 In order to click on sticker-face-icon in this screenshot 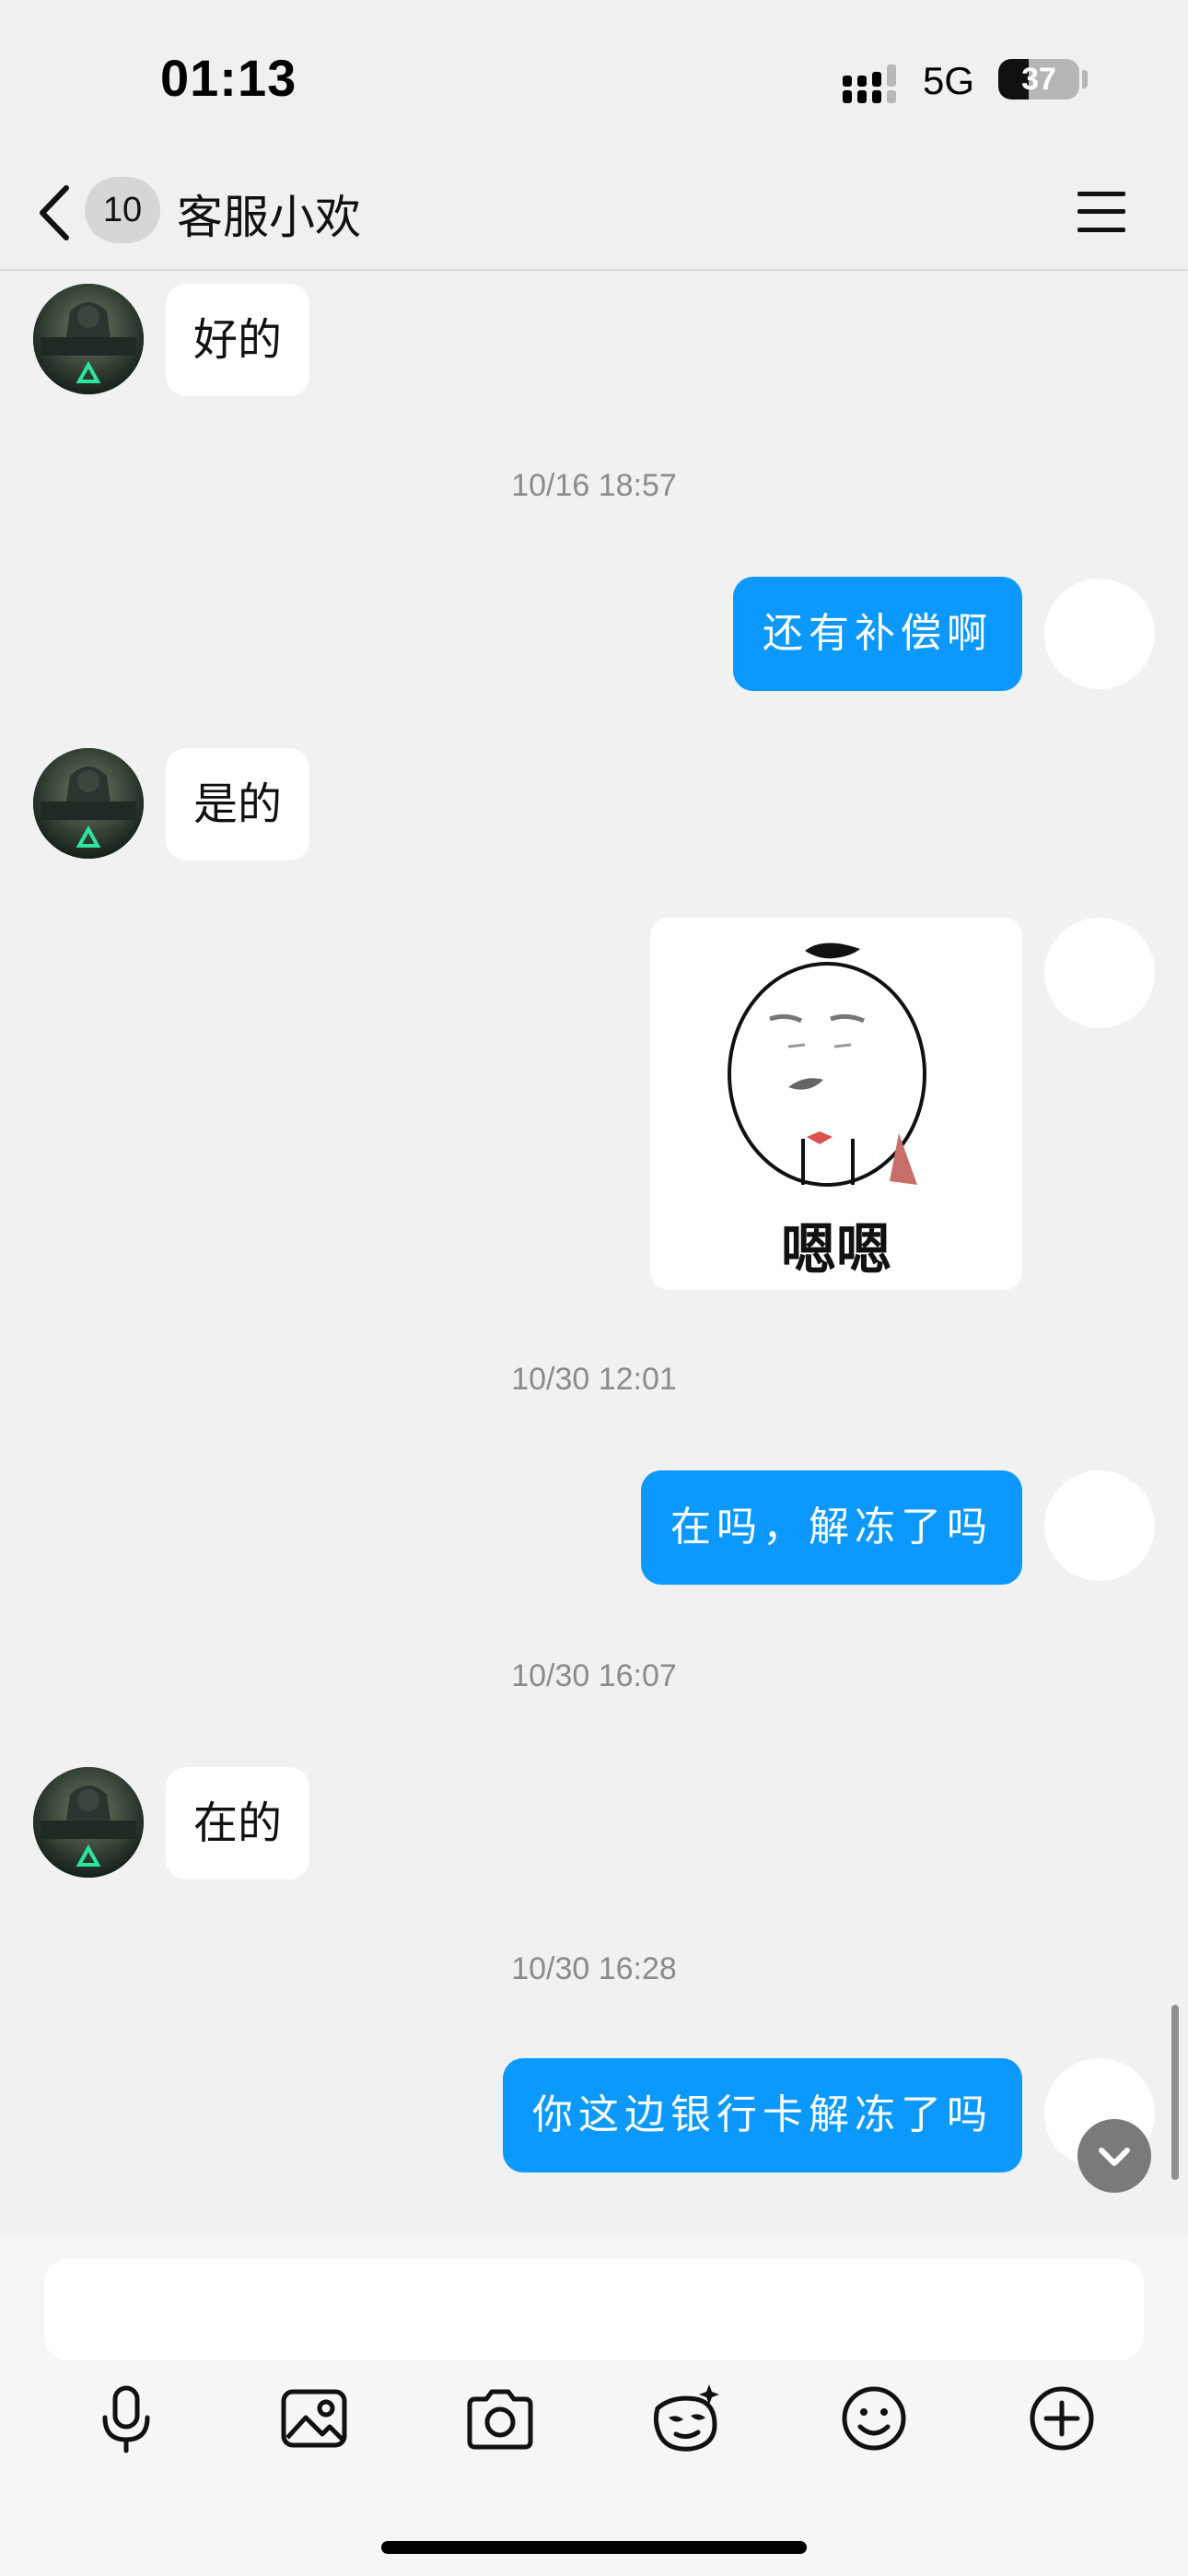, I will do `click(686, 2418)`.